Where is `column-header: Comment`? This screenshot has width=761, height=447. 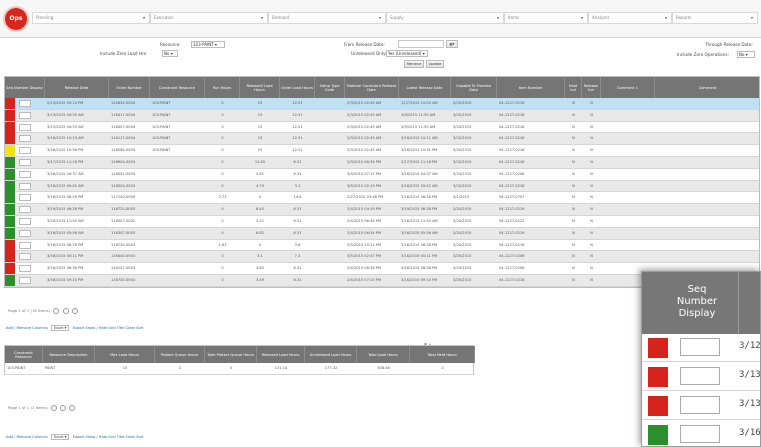
column-header: Comment is located at coordinates (707, 87).